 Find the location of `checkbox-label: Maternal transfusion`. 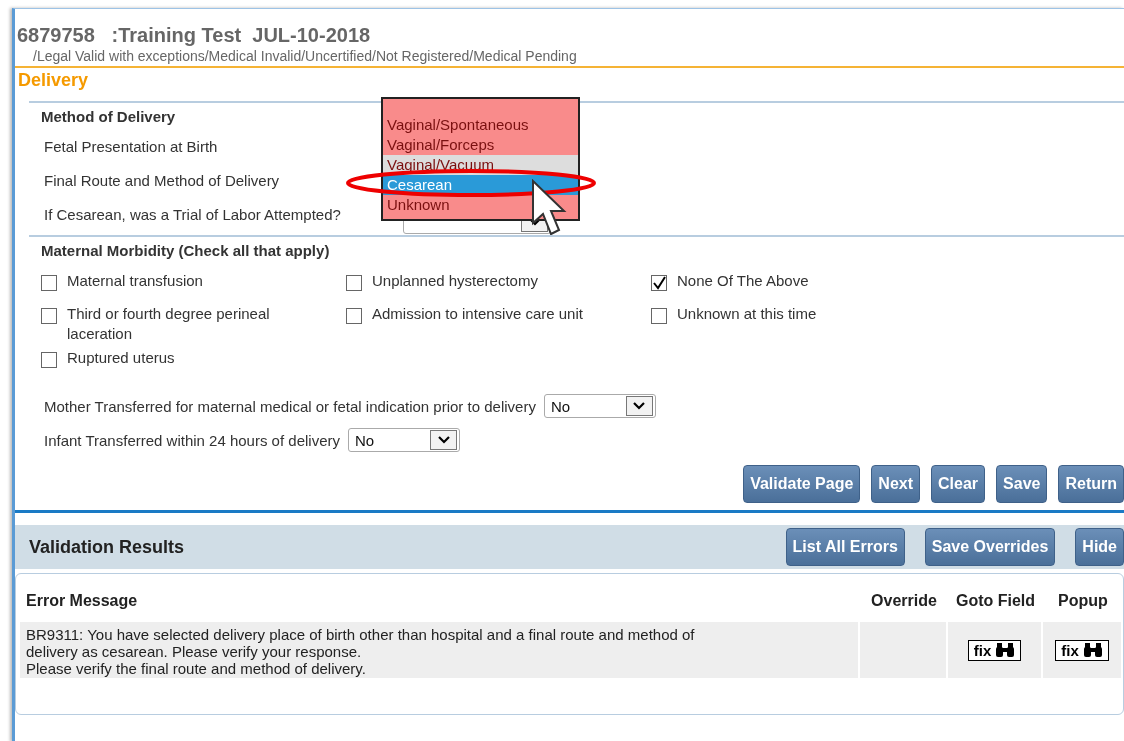

checkbox-label: Maternal transfusion is located at coordinates (135, 281).